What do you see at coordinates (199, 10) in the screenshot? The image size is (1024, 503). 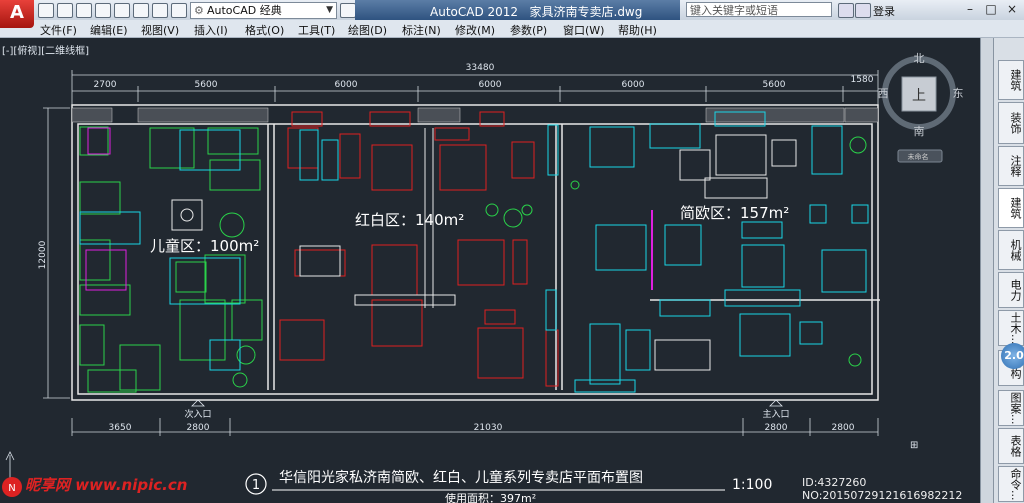 I see `gear-icon: ⚙` at bounding box center [199, 10].